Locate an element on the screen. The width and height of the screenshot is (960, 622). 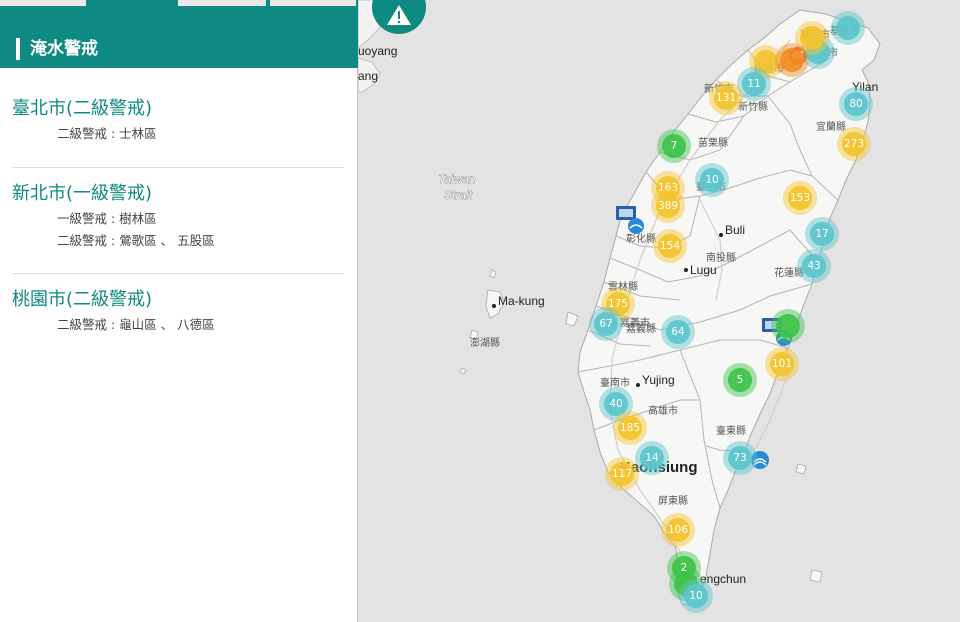
cluster-marker: 5 is located at coordinates (740, 380).